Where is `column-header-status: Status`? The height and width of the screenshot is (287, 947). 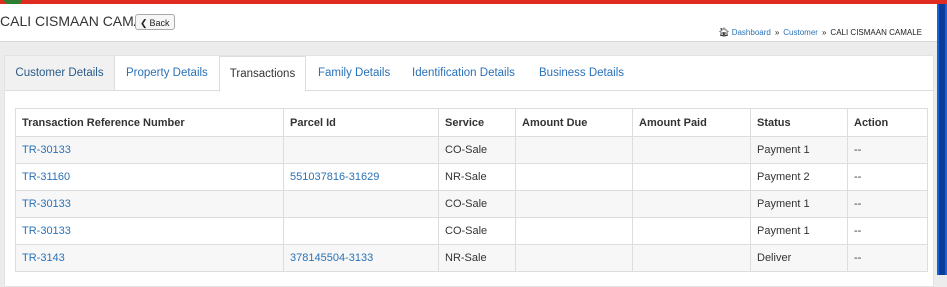
column-header-status: Status is located at coordinates (799, 122).